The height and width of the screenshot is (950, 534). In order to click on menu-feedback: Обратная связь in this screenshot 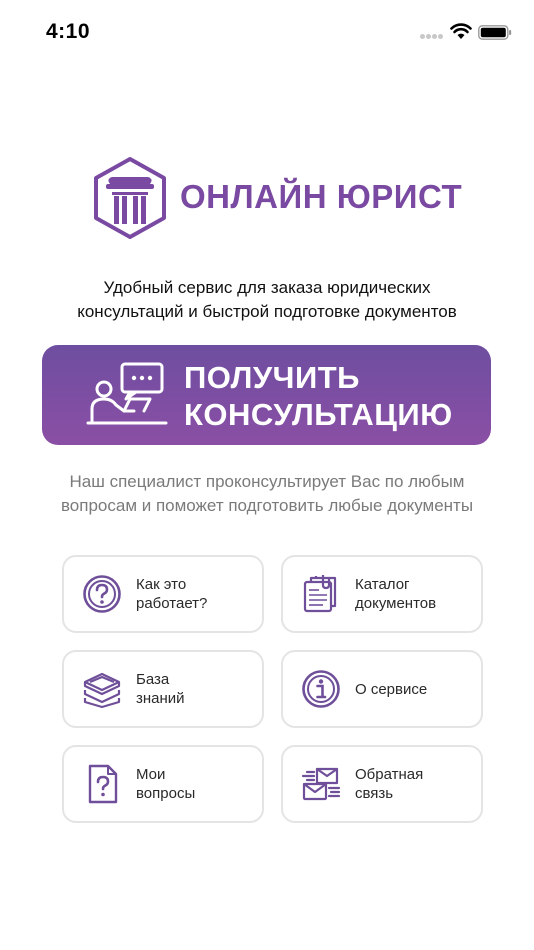, I will do `click(382, 784)`.